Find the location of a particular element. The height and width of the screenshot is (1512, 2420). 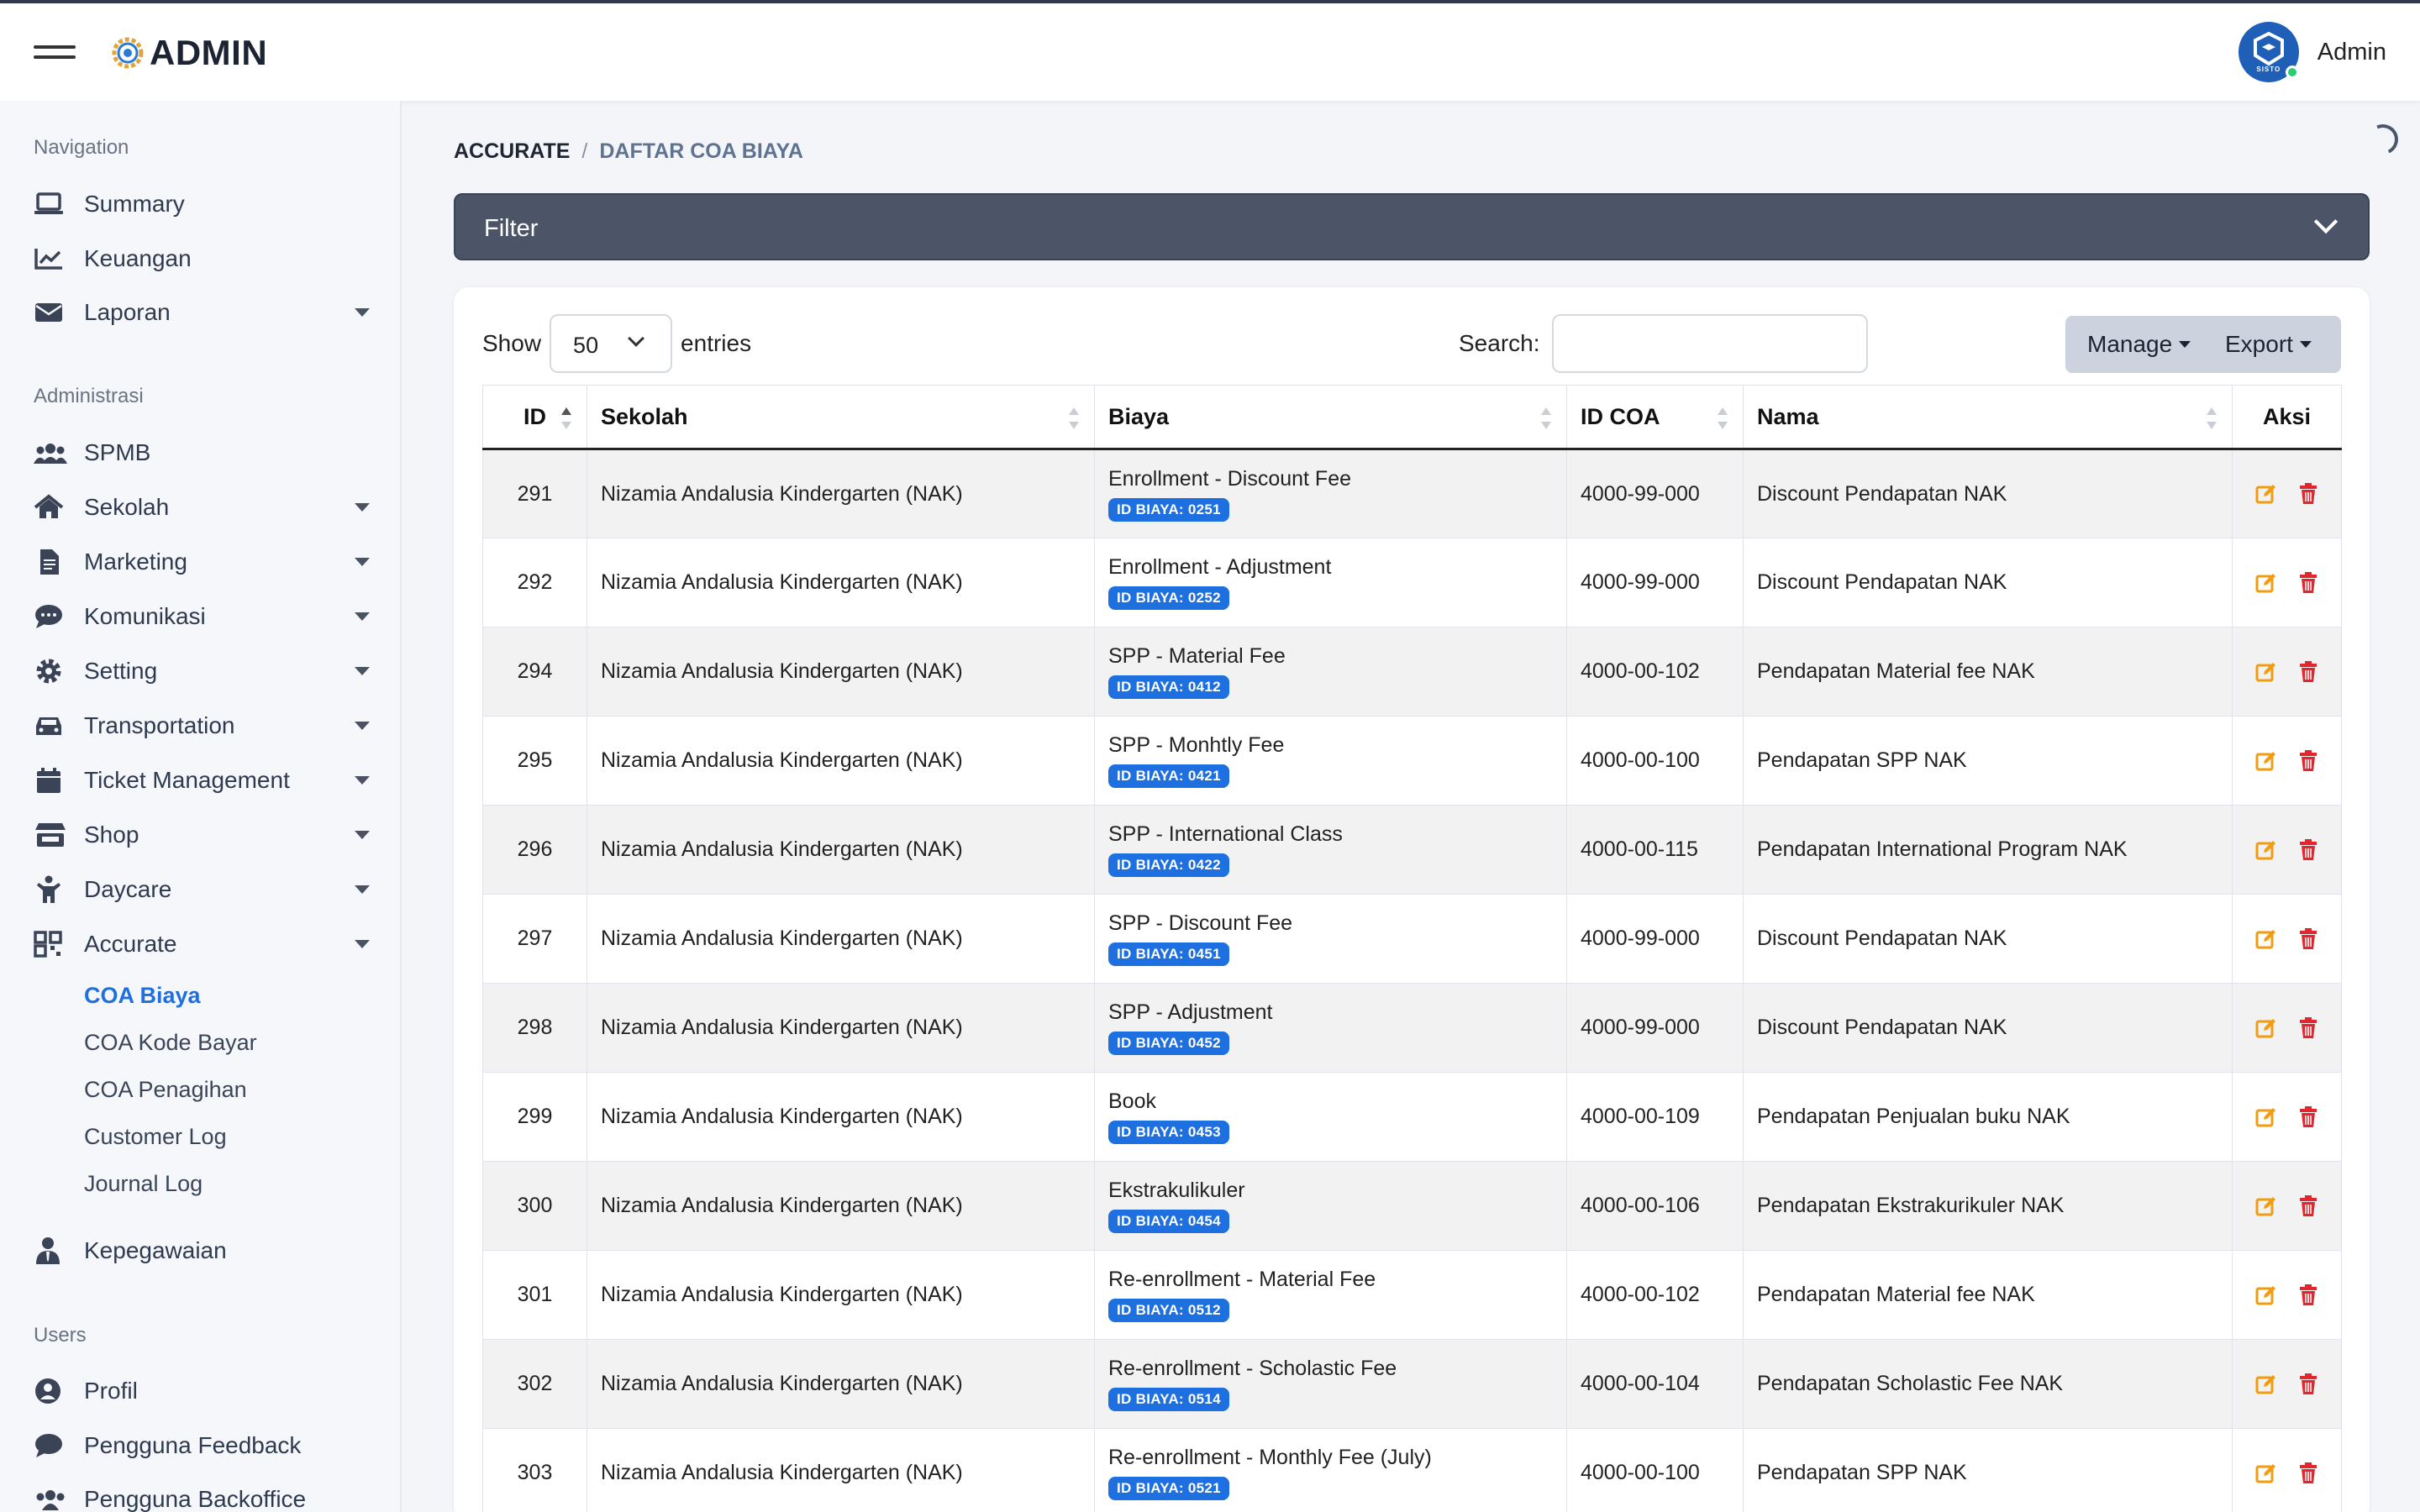

file-icon is located at coordinates (51, 562).